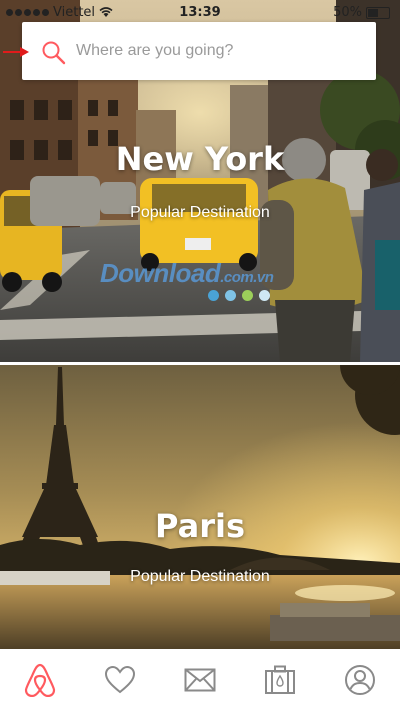 This screenshot has height=710, width=400. I want to click on search-icon, so click(54, 53).